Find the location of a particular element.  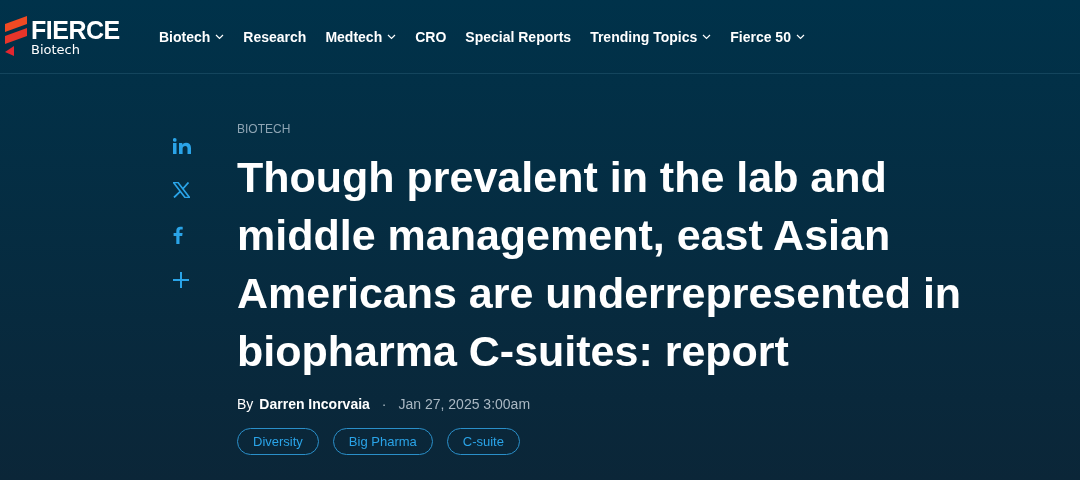

logo-icon is located at coordinates (16, 35).